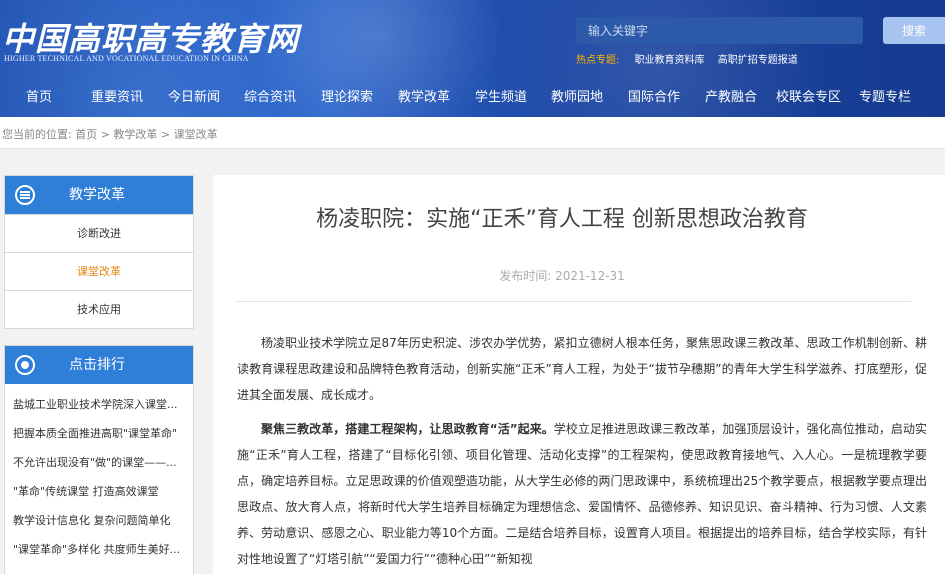 This screenshot has width=945, height=574. What do you see at coordinates (347, 98) in the screenshot?
I see `nav-item-theory: 理论探索` at bounding box center [347, 98].